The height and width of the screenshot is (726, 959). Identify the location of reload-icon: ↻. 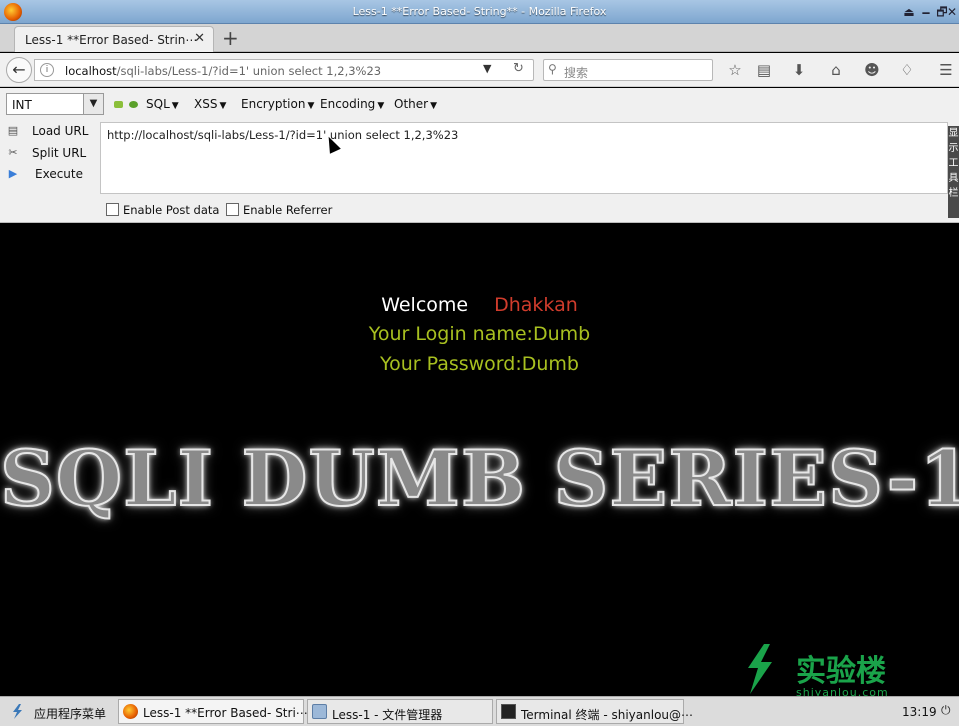
(518, 68).